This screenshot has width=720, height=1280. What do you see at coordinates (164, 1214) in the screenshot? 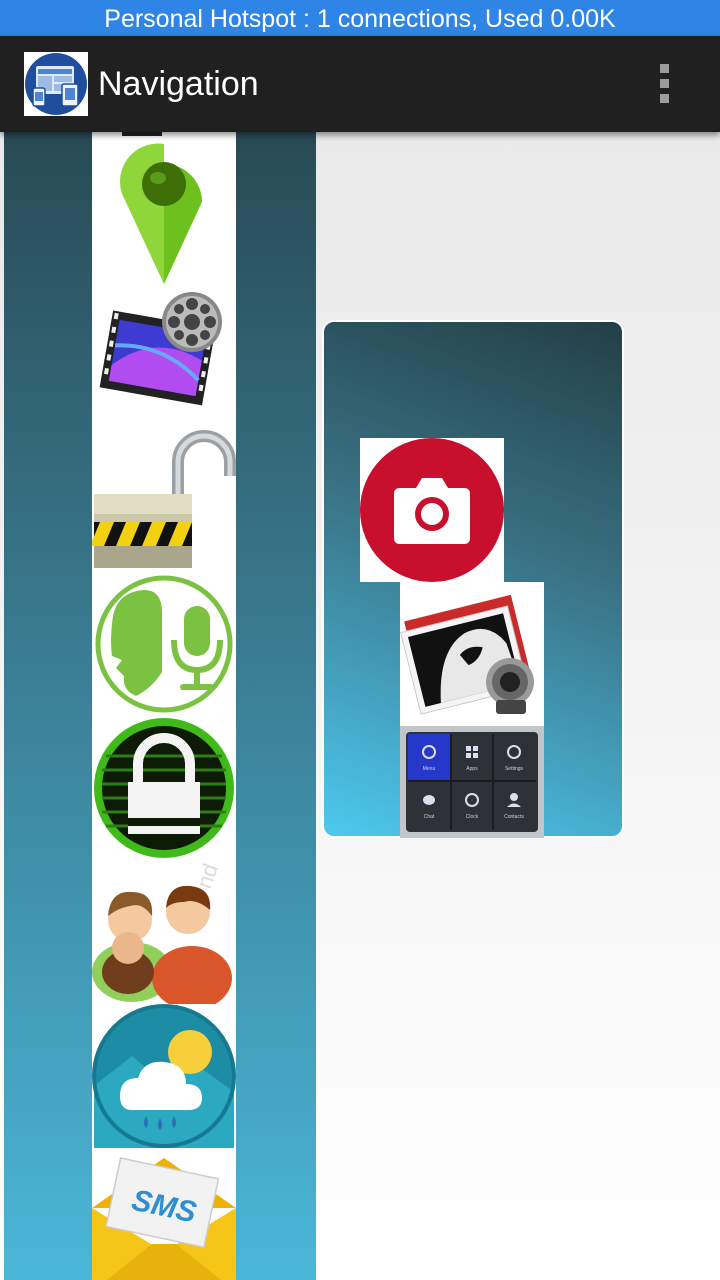
I see `sms-envelope-icon: SMS` at bounding box center [164, 1214].